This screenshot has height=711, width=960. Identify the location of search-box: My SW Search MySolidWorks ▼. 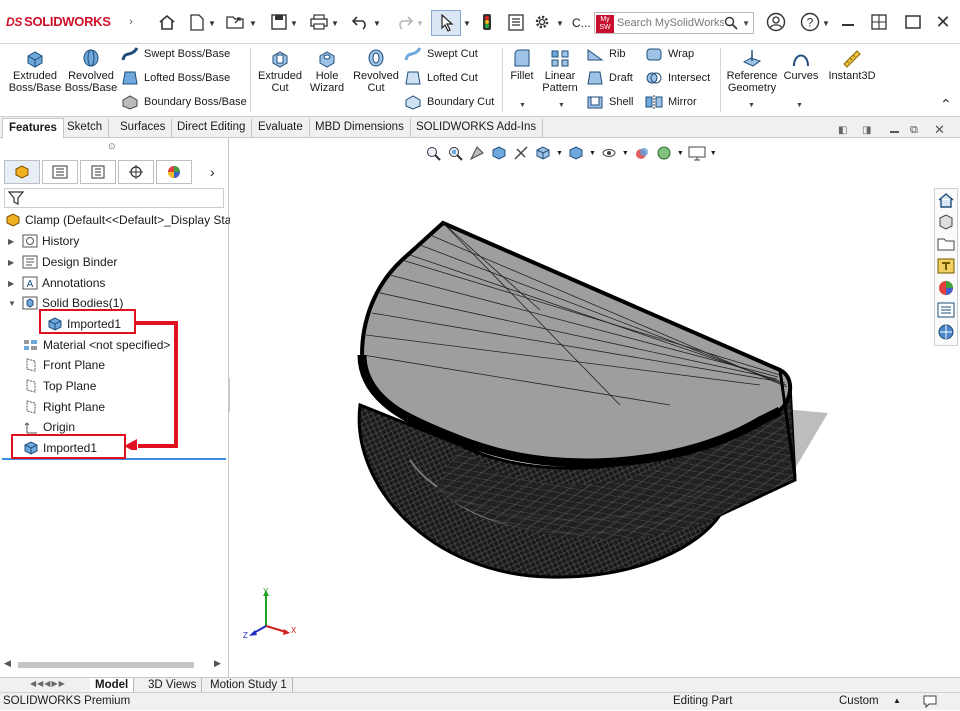
(674, 23).